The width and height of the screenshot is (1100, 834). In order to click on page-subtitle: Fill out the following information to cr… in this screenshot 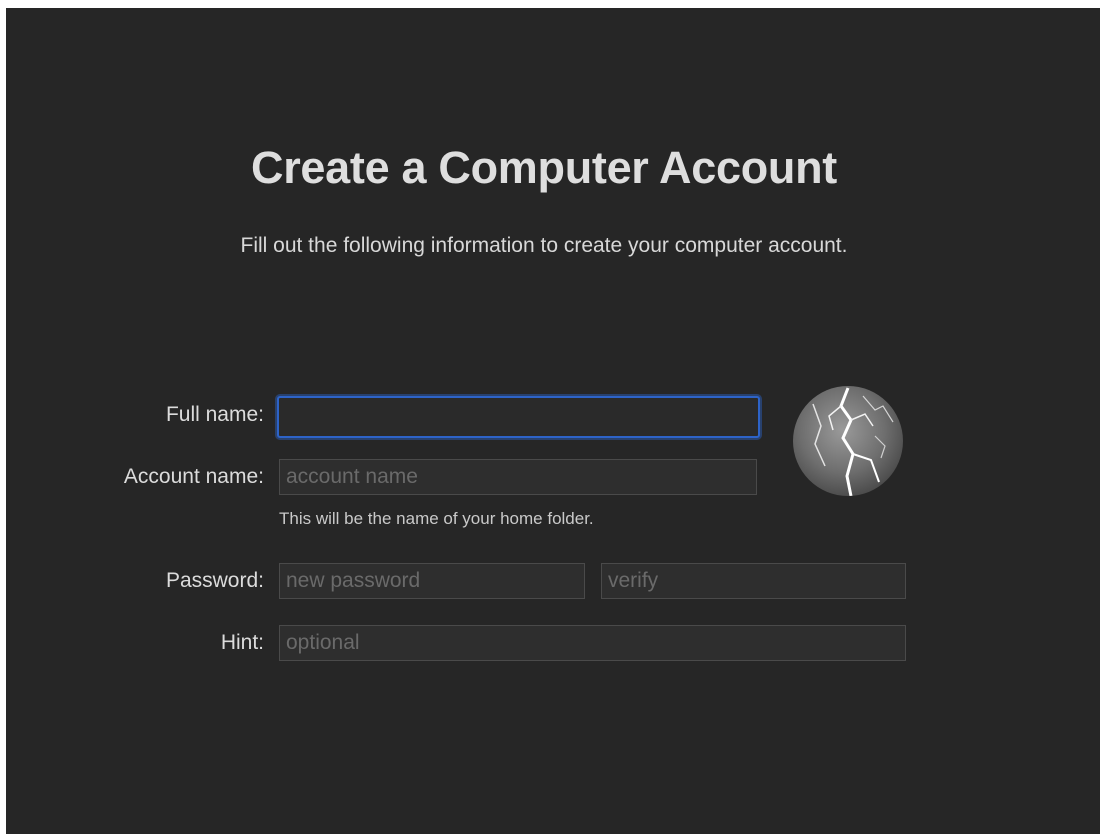, I will do `click(544, 245)`.